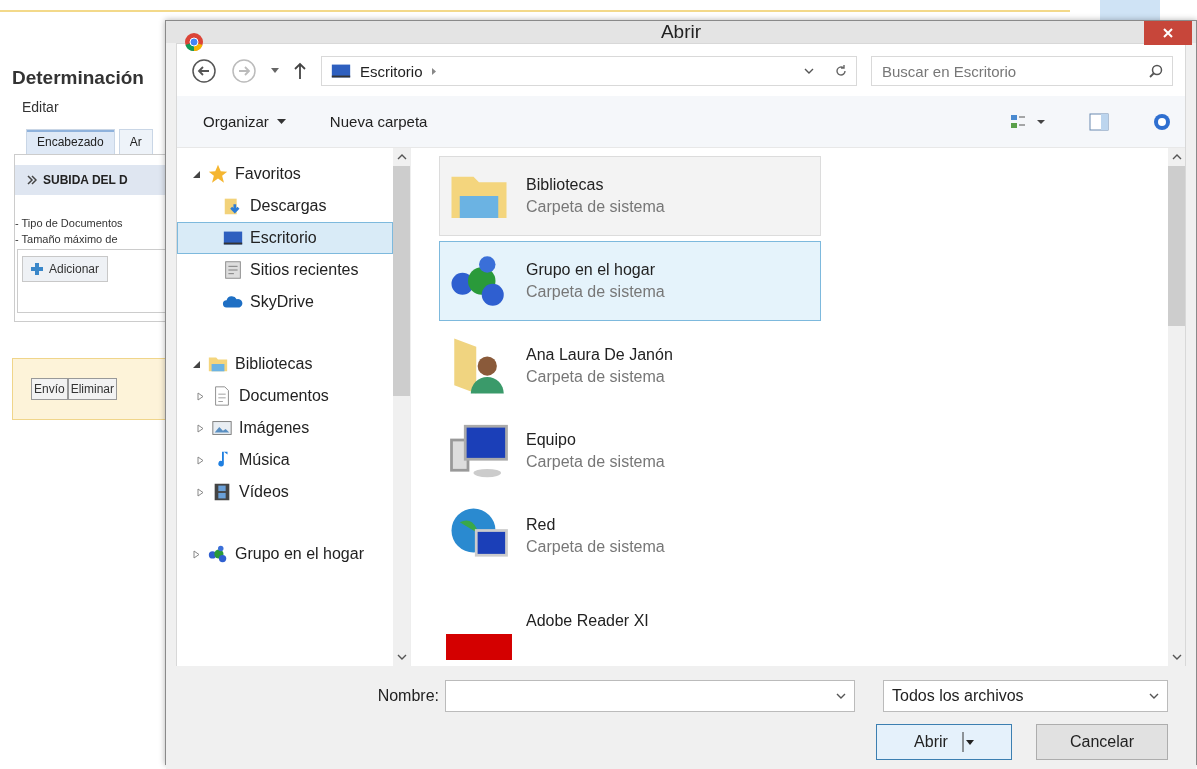 This screenshot has height=769, width=1197. I want to click on split-caret-icon, so click(967, 742).